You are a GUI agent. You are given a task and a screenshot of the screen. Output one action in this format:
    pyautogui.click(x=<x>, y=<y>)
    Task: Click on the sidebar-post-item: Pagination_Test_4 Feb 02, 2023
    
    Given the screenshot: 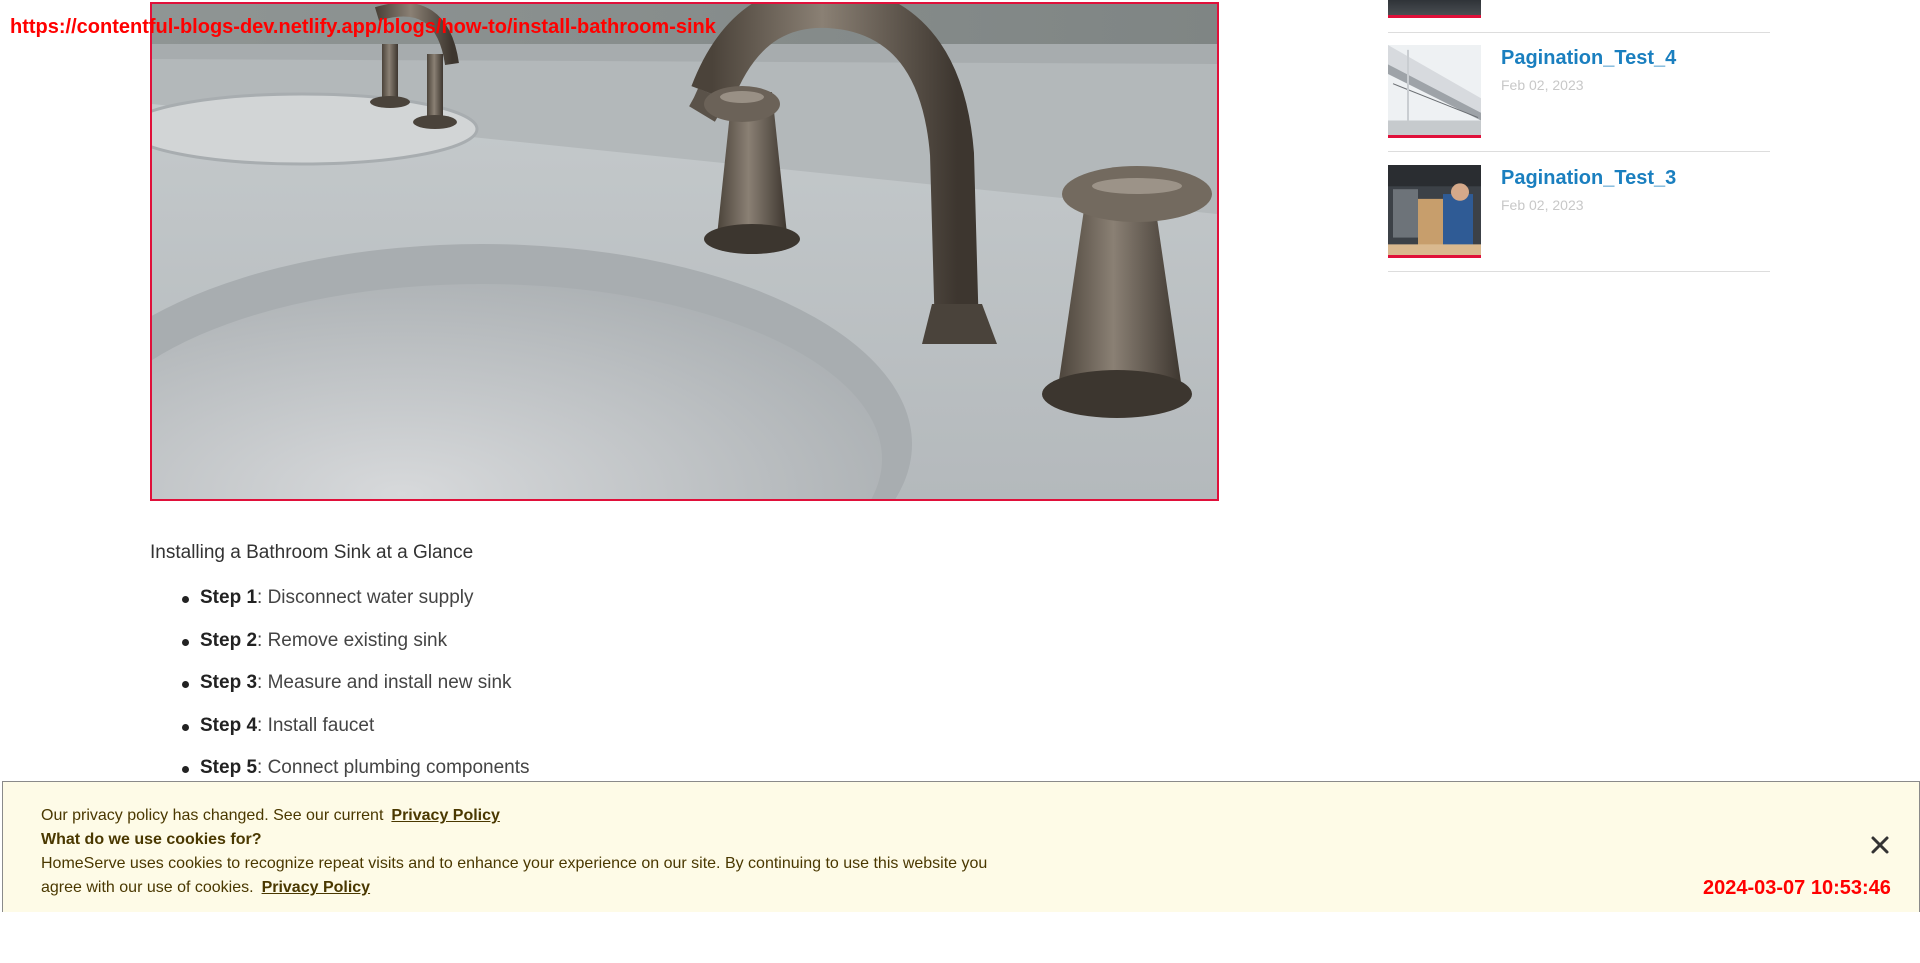 What is the action you would take?
    pyautogui.click(x=1579, y=92)
    